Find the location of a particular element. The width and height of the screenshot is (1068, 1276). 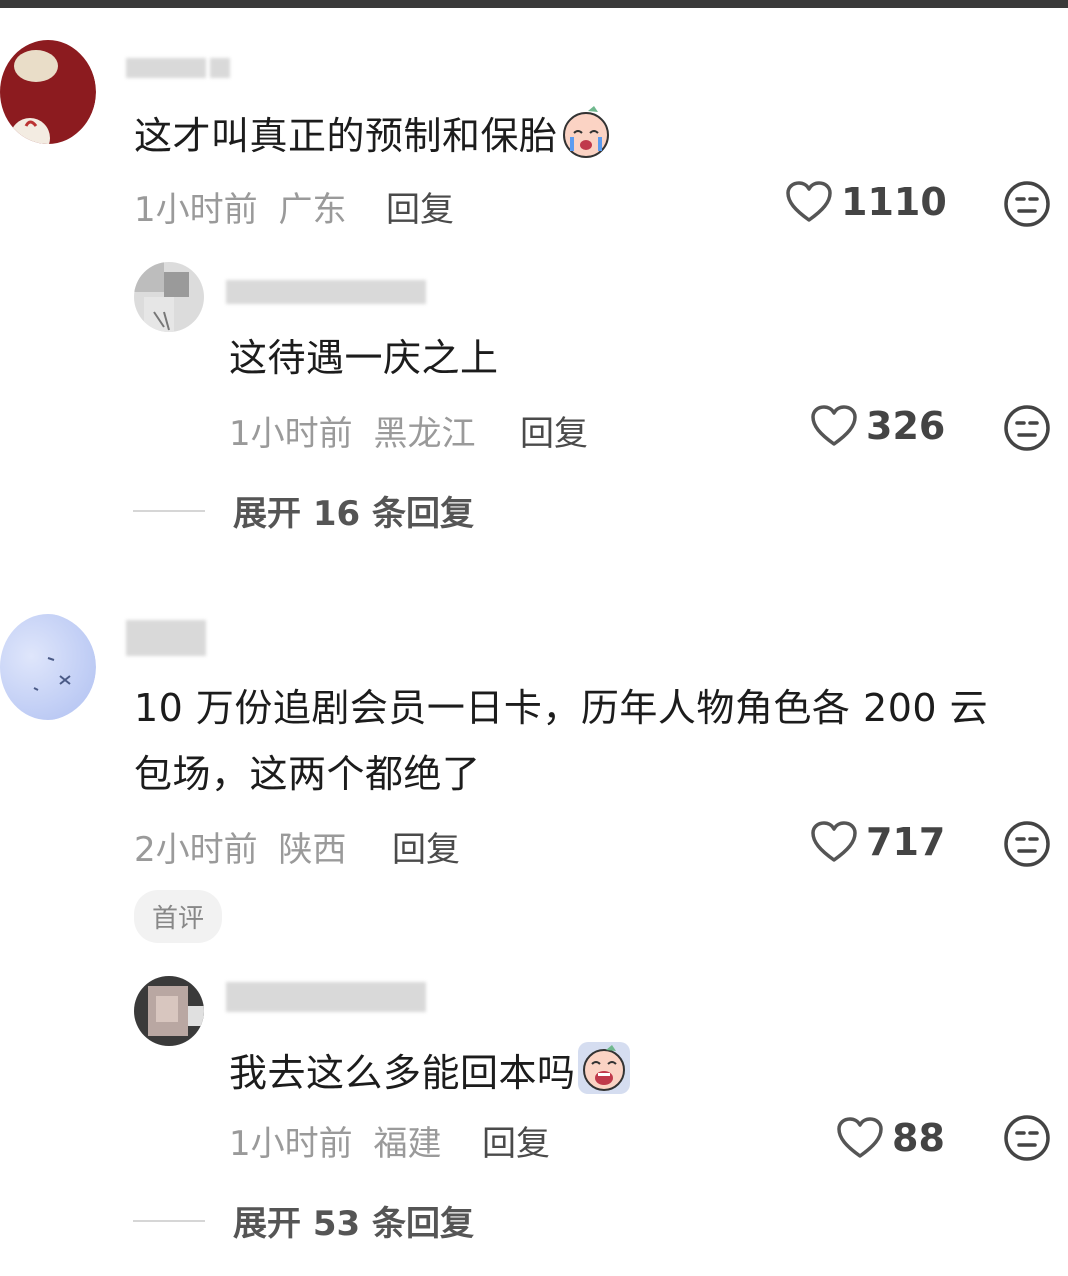

comment-text-line: 包场，这两个都绝了 is located at coordinates (307, 774).